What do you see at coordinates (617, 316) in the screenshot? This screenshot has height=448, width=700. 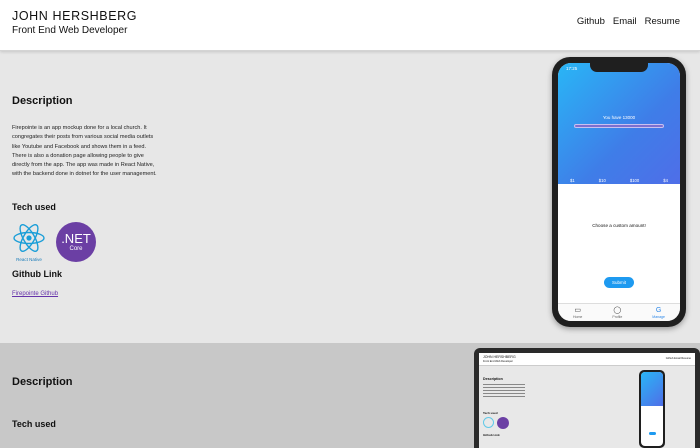 I see `tab-label: Profile` at bounding box center [617, 316].